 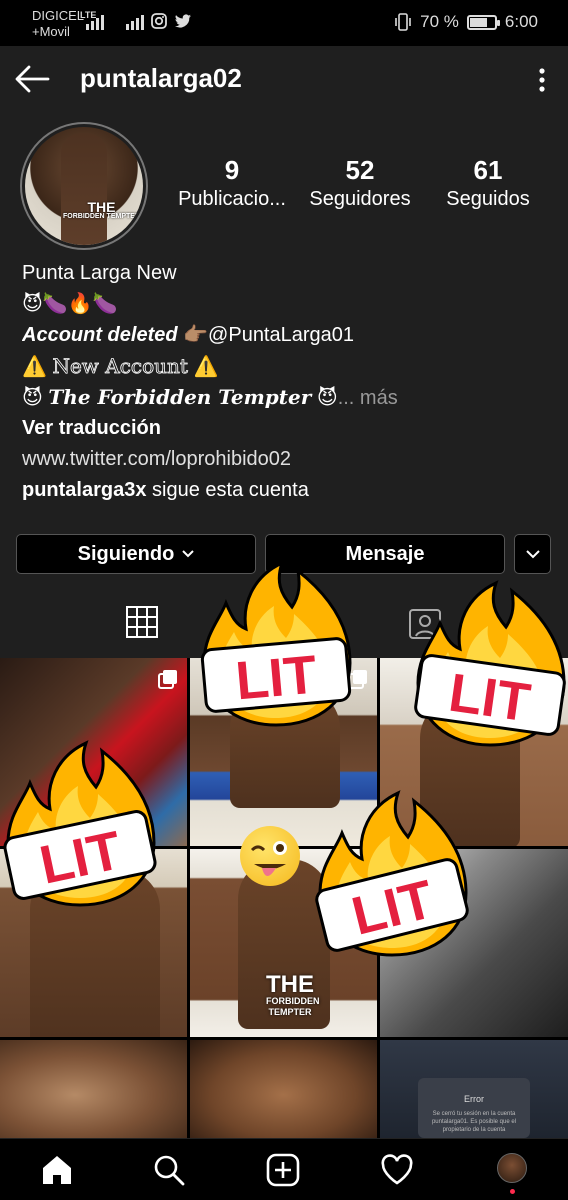 What do you see at coordinates (521, 21) in the screenshot?
I see `clock: 6:00` at bounding box center [521, 21].